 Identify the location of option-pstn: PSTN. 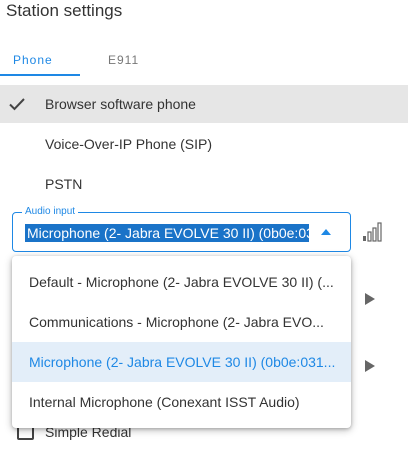
(204, 184).